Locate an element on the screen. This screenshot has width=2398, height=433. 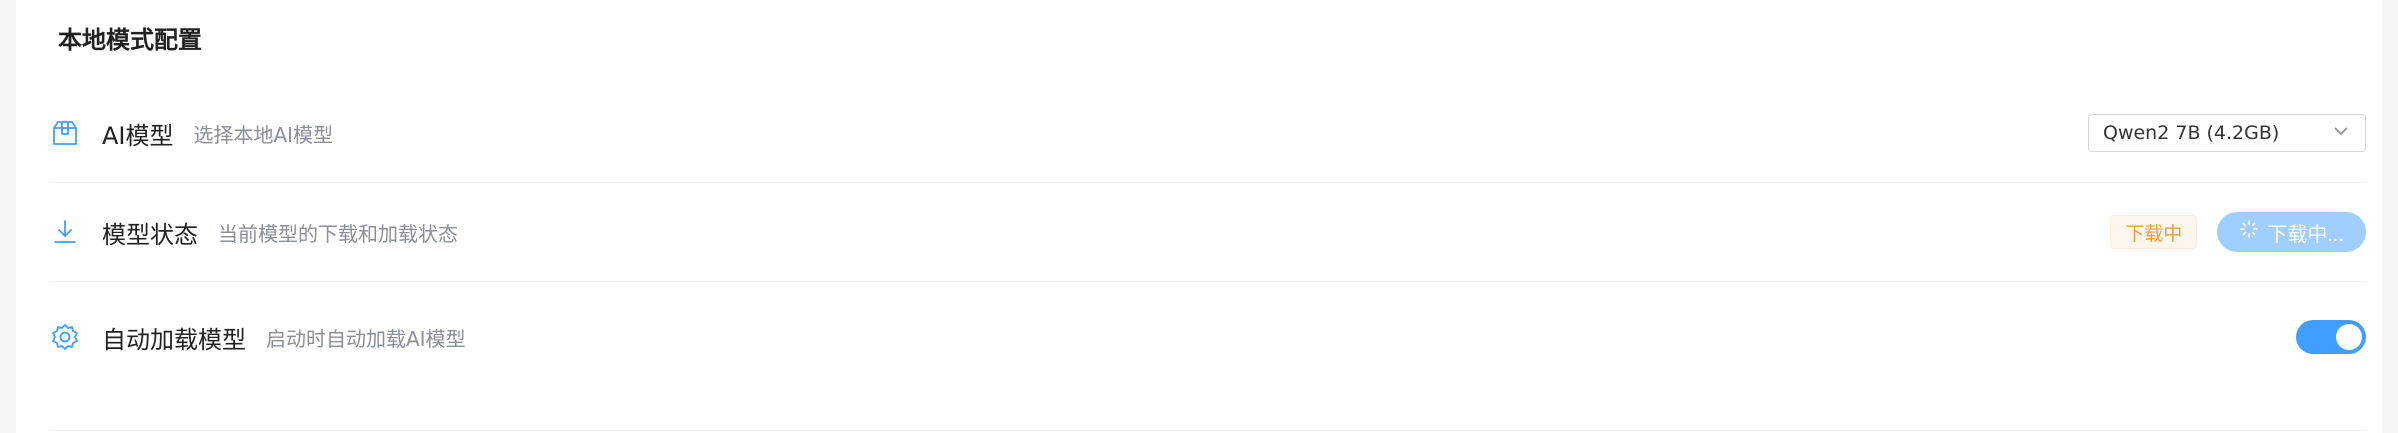
auto-load-toggle is located at coordinates (2331, 337).